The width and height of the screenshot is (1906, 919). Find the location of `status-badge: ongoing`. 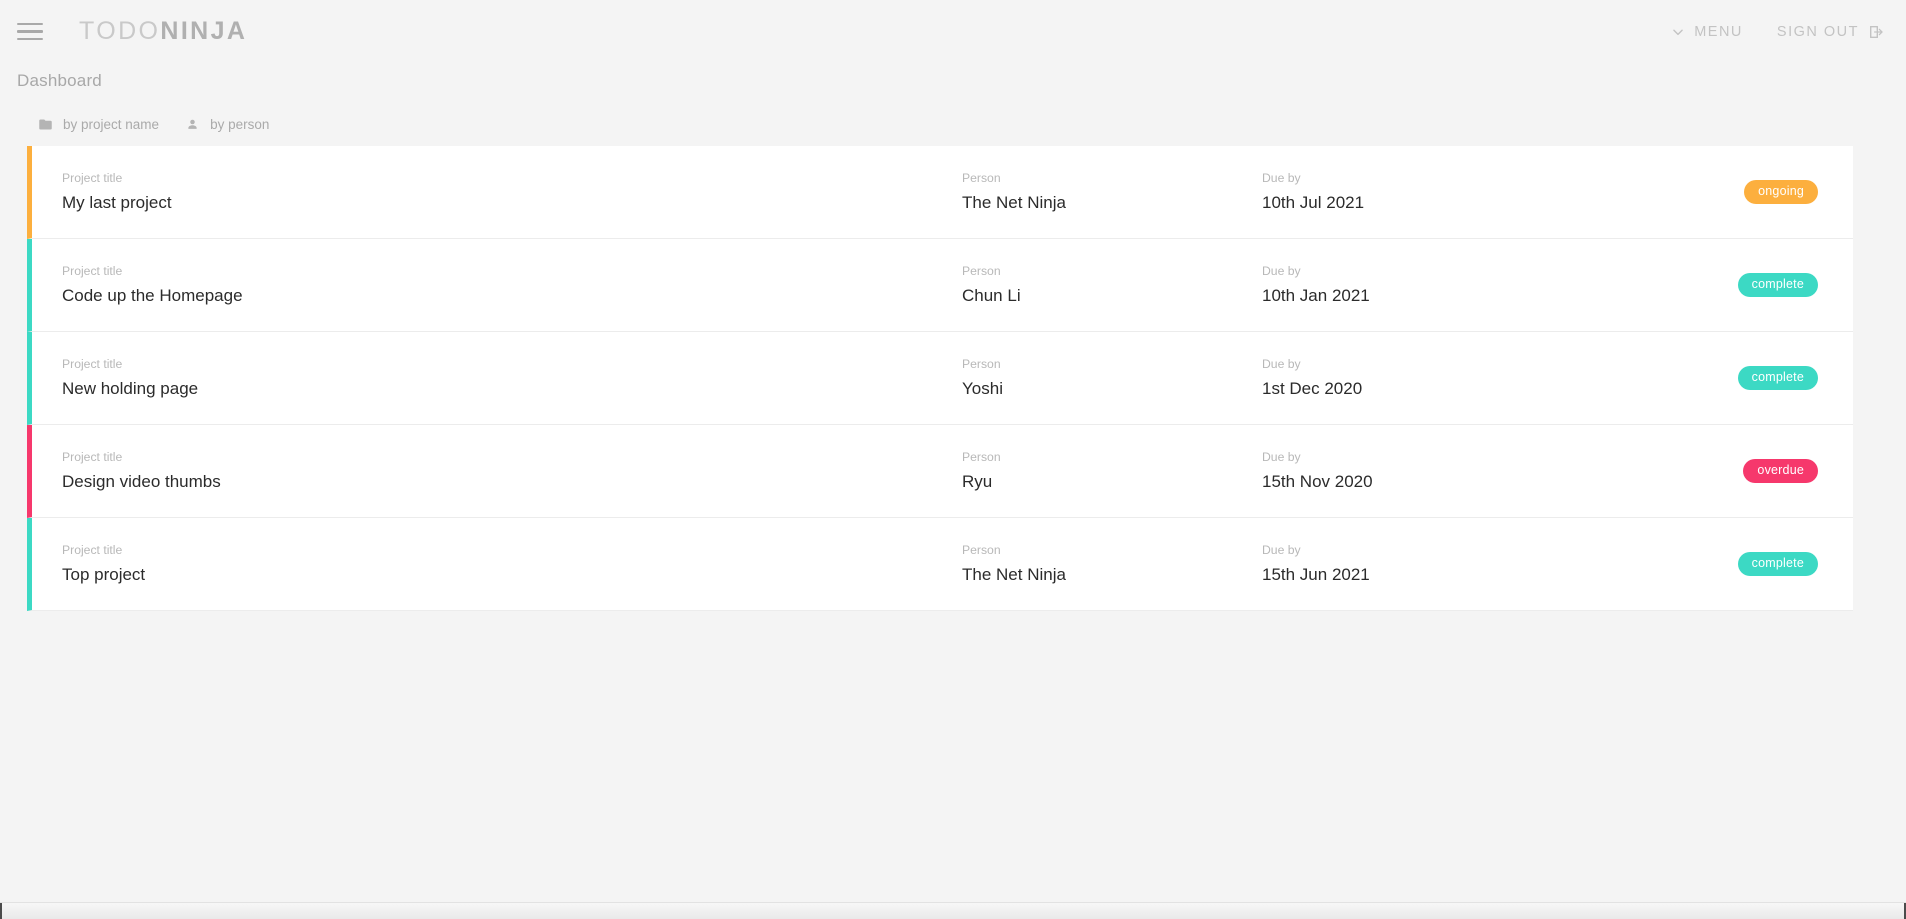

status-badge: ongoing is located at coordinates (1781, 192).